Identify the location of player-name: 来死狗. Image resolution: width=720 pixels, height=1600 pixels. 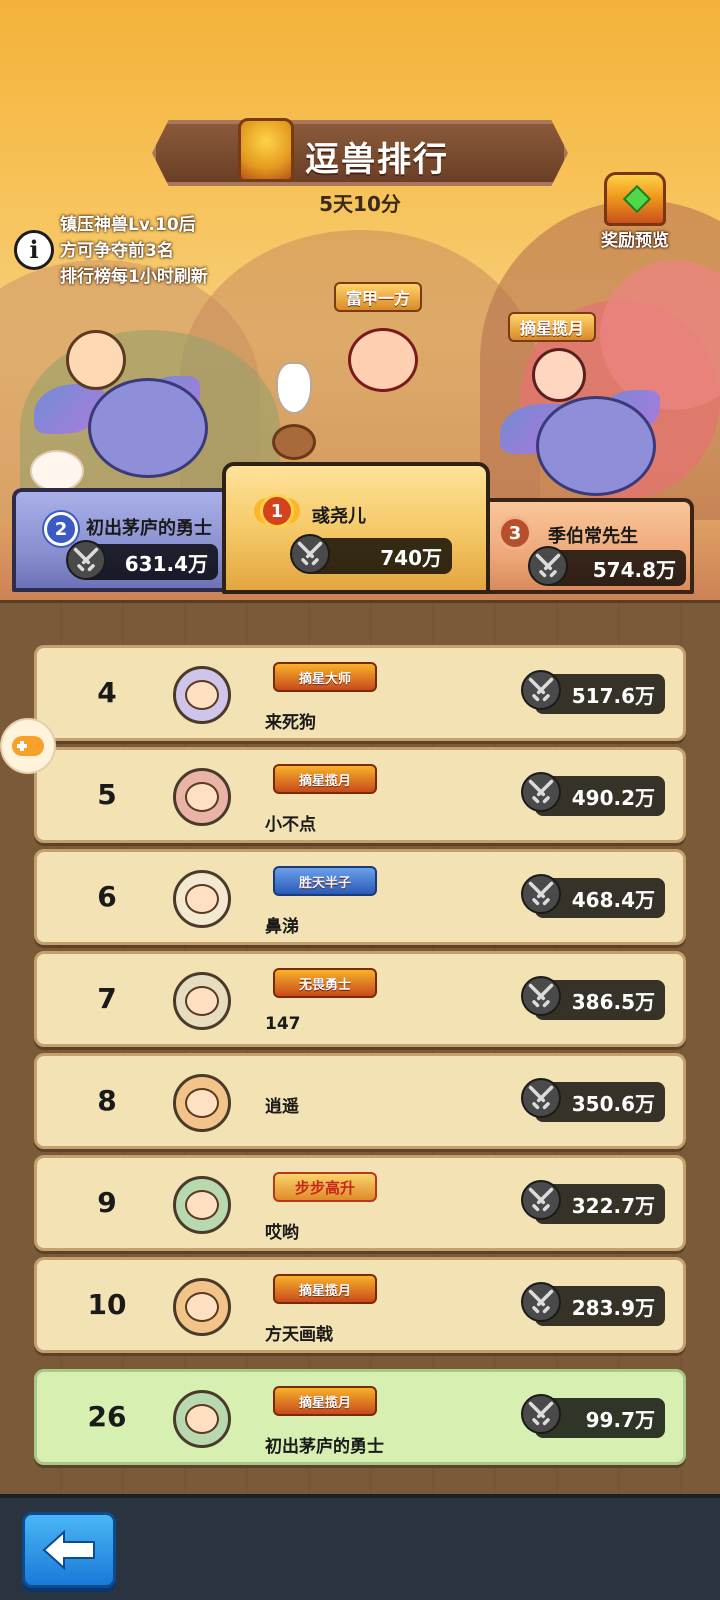
(290, 723).